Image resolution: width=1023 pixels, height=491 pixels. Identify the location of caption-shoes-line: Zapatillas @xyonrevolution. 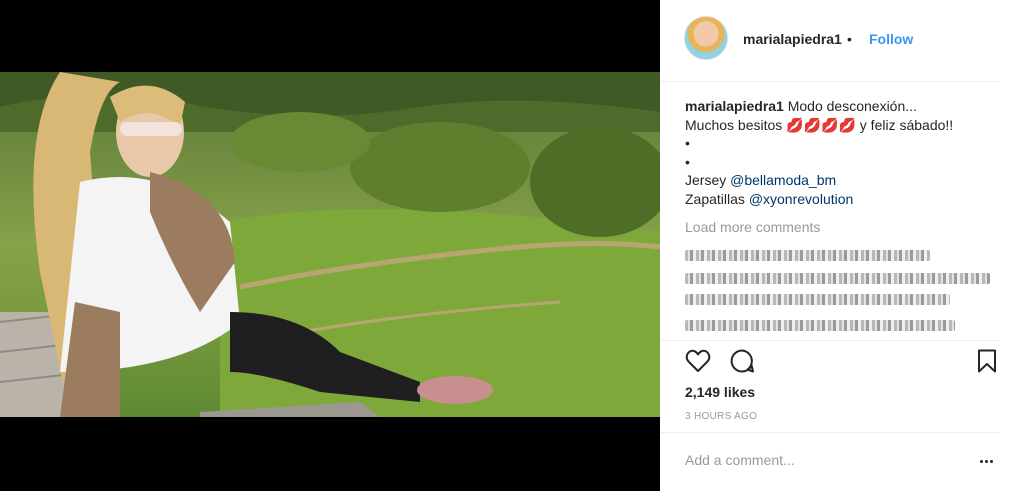
(840, 199).